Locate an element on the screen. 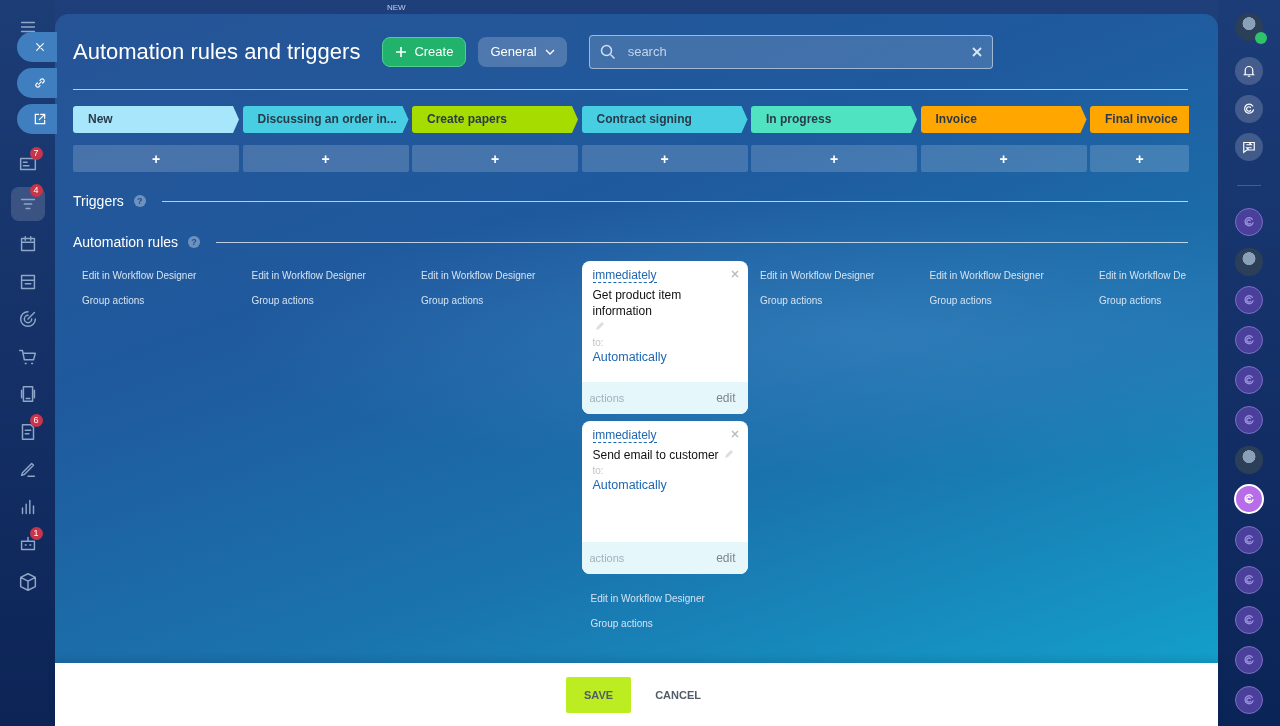  external-link-icon is located at coordinates (40, 119).